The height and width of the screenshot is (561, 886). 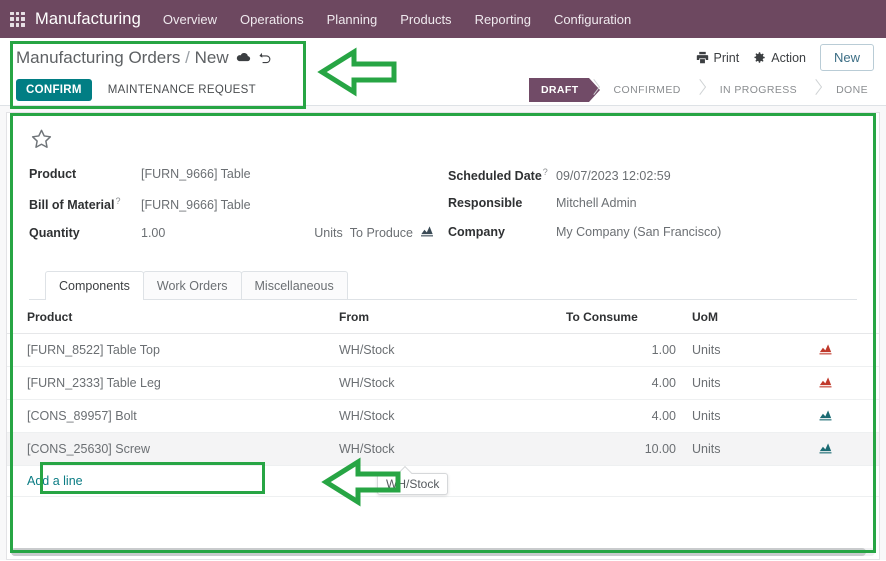 What do you see at coordinates (652, 239) in the screenshot?
I see `field-company: Company My Company (San Francisco)` at bounding box center [652, 239].